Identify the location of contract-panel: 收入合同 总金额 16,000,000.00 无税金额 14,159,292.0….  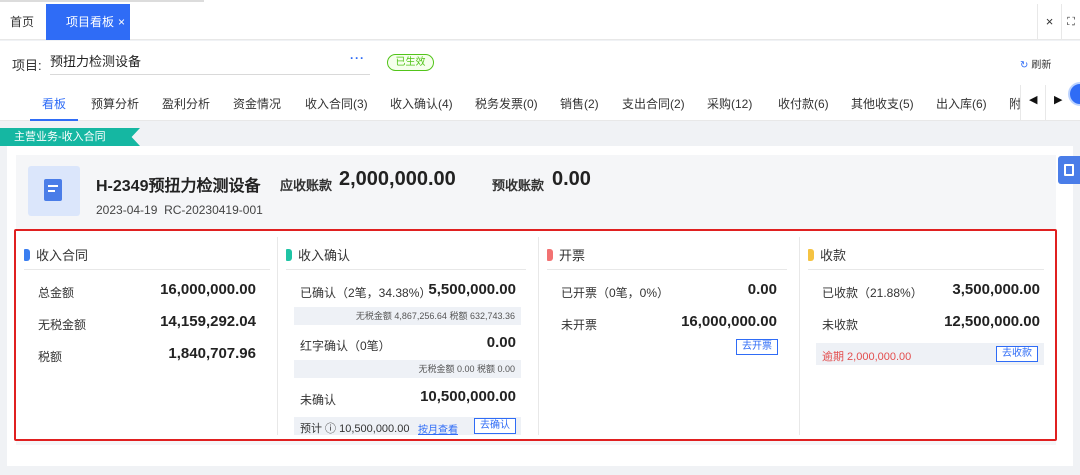
(147, 335).